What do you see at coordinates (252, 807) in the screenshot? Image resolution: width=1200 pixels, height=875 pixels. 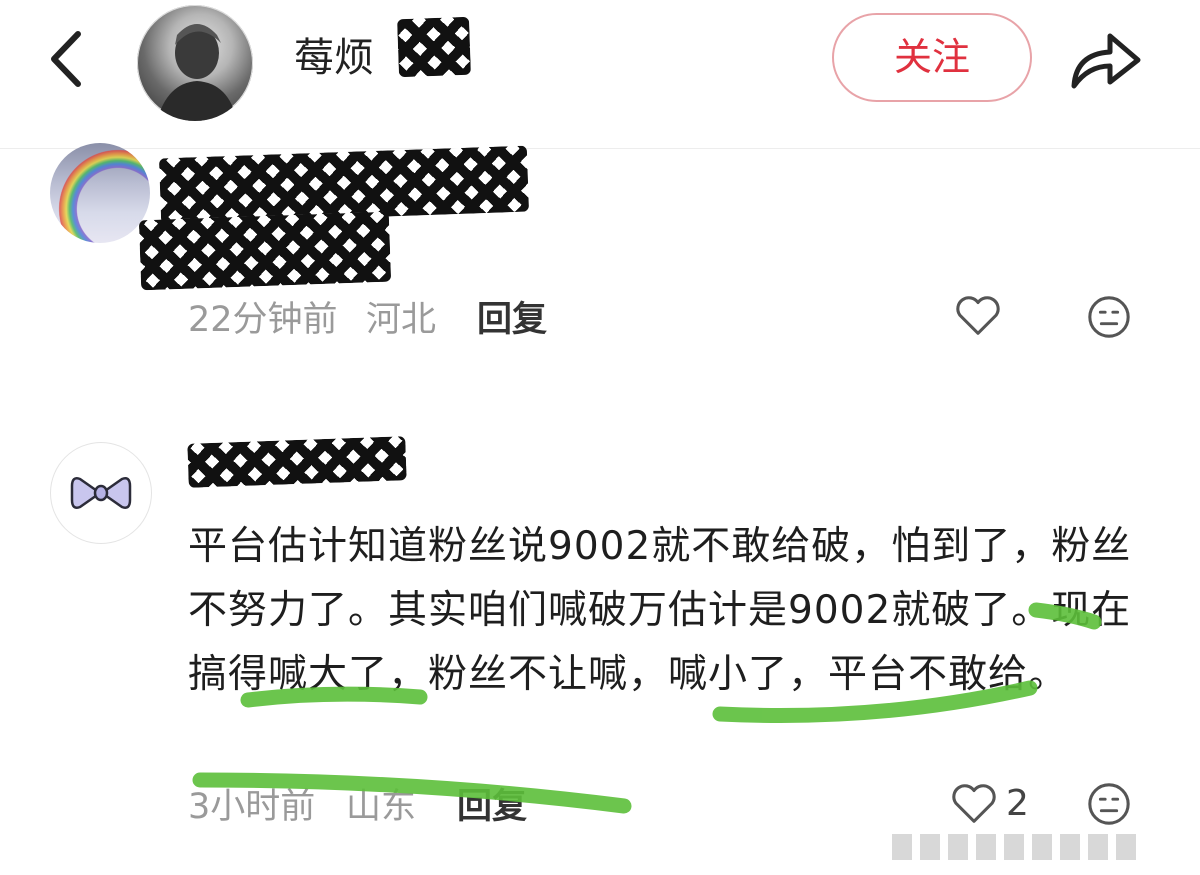 I see `comment-time: 3小时前` at bounding box center [252, 807].